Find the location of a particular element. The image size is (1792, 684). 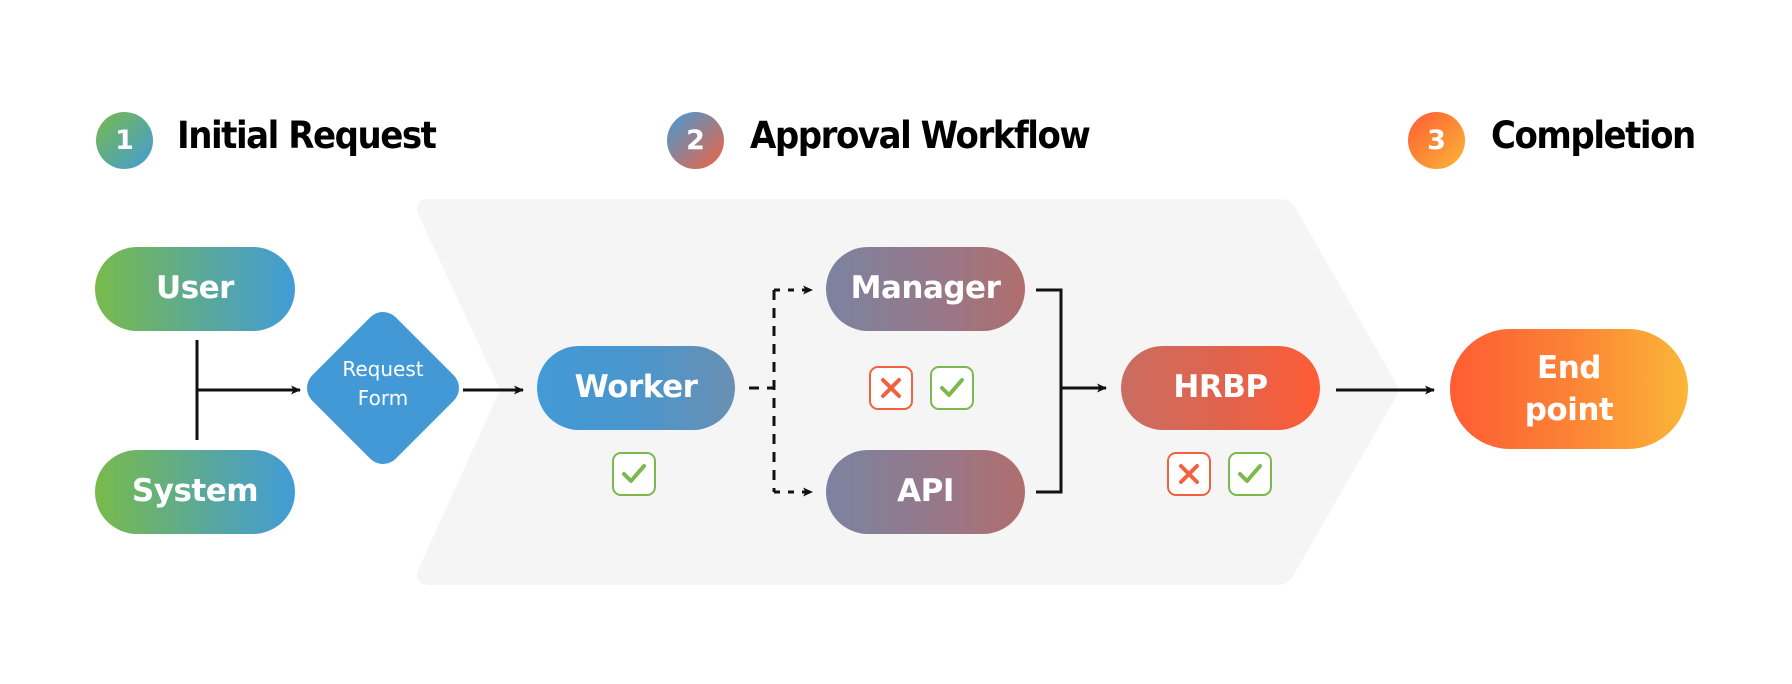

end-point-label-line-2: point is located at coordinates (1569, 410).